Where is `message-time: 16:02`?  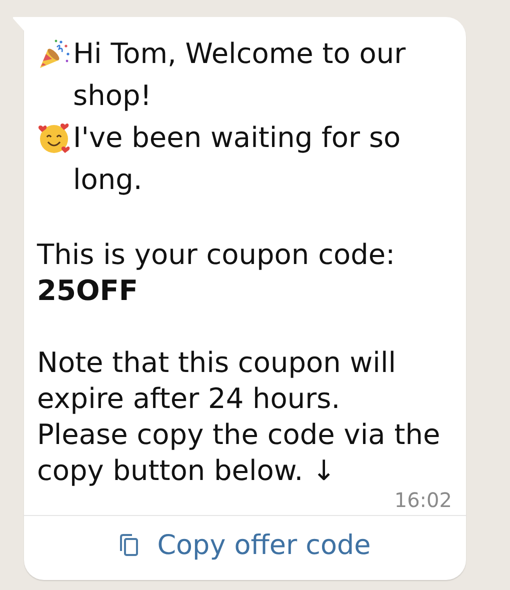
message-time: 16:02 is located at coordinates (423, 500).